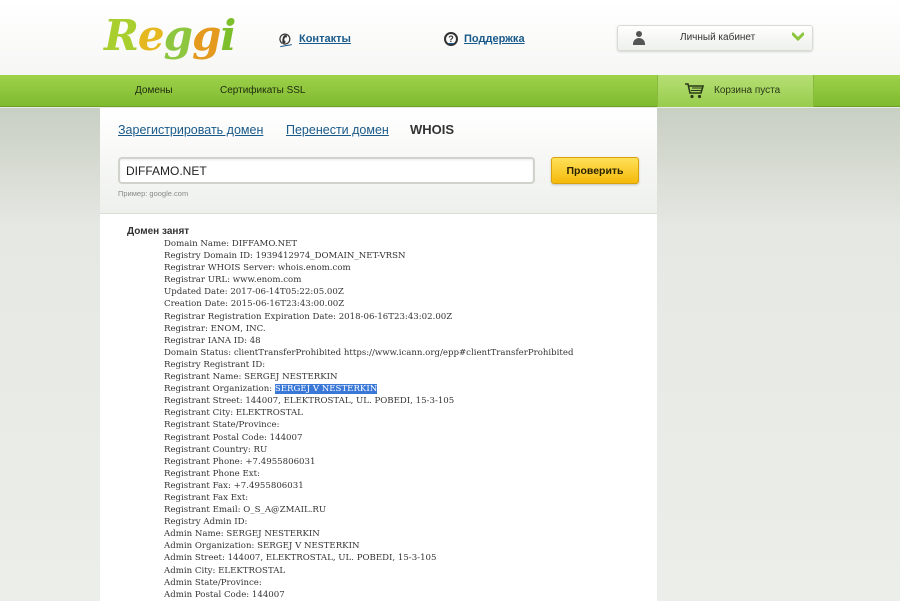 Image resolution: width=900 pixels, height=601 pixels. Describe the element at coordinates (231, 244) in the screenshot. I see `whois-line: Domain Name: DIFFAMO.NET` at that location.